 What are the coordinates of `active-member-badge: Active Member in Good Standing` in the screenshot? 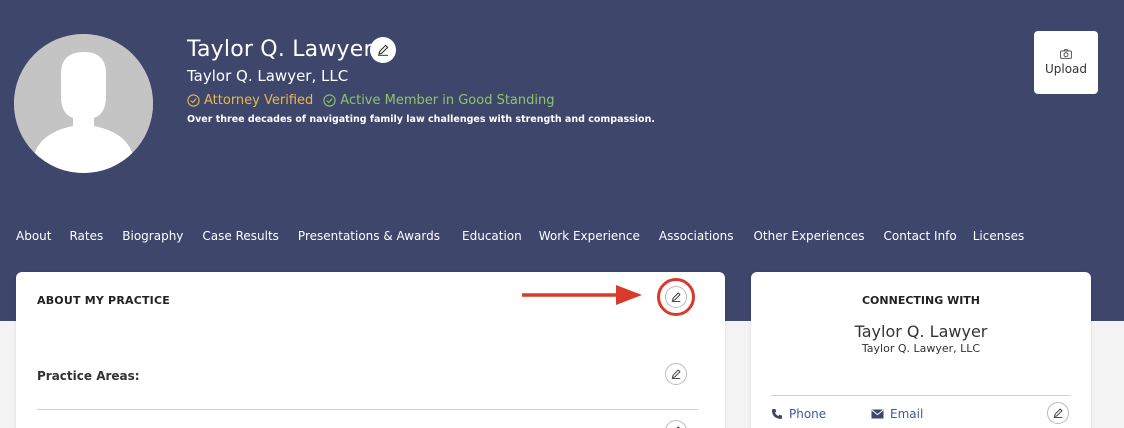 It's located at (439, 100).